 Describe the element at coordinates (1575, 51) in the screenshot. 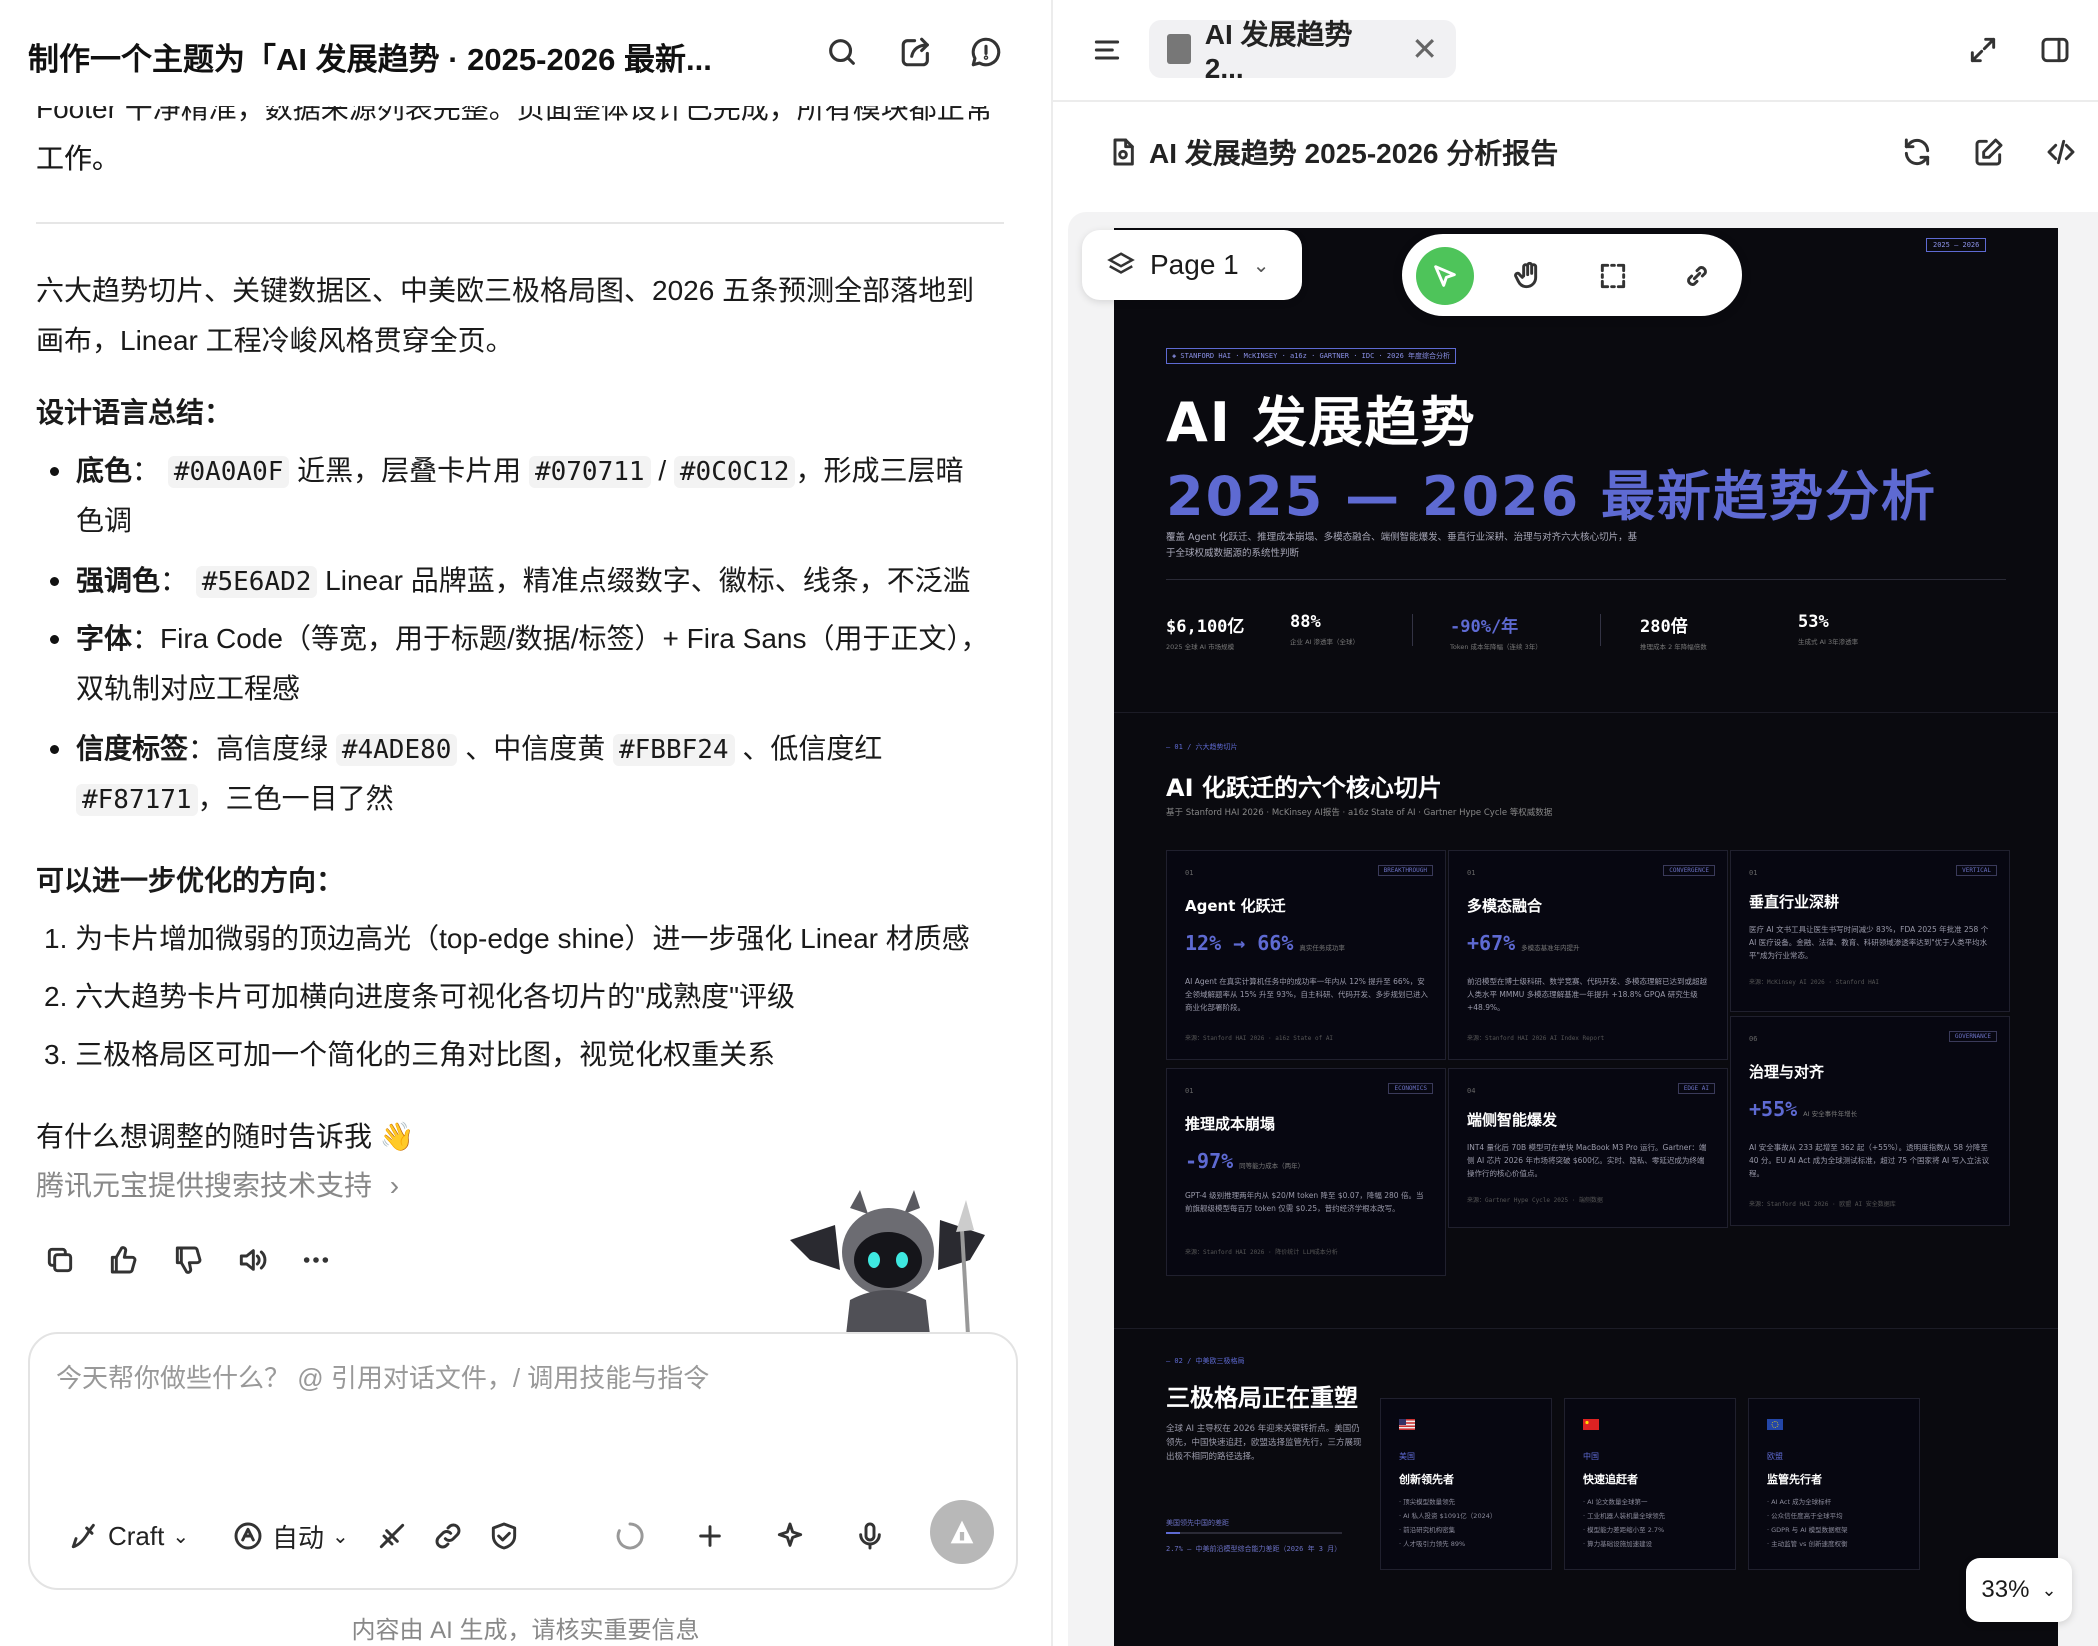

I see `preview-header: AI 发展趋势 2... ✕` at that location.